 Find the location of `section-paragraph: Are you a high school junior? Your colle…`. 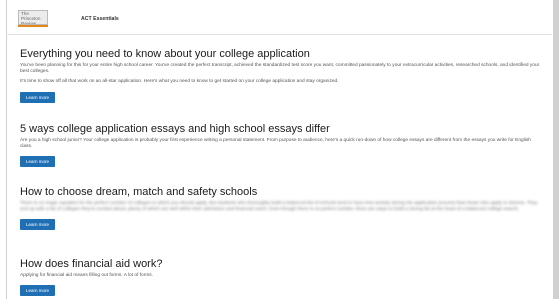

section-paragraph: Are you a high school junior? Your colle… is located at coordinates (275, 144).